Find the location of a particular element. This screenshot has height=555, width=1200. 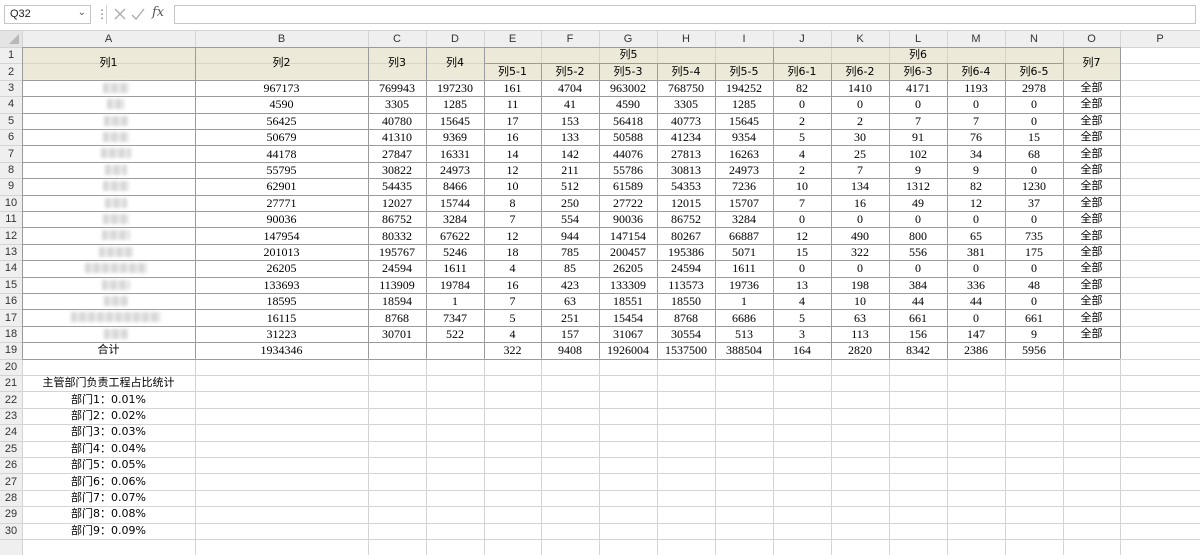

table-cell: 9369 is located at coordinates (455, 137).